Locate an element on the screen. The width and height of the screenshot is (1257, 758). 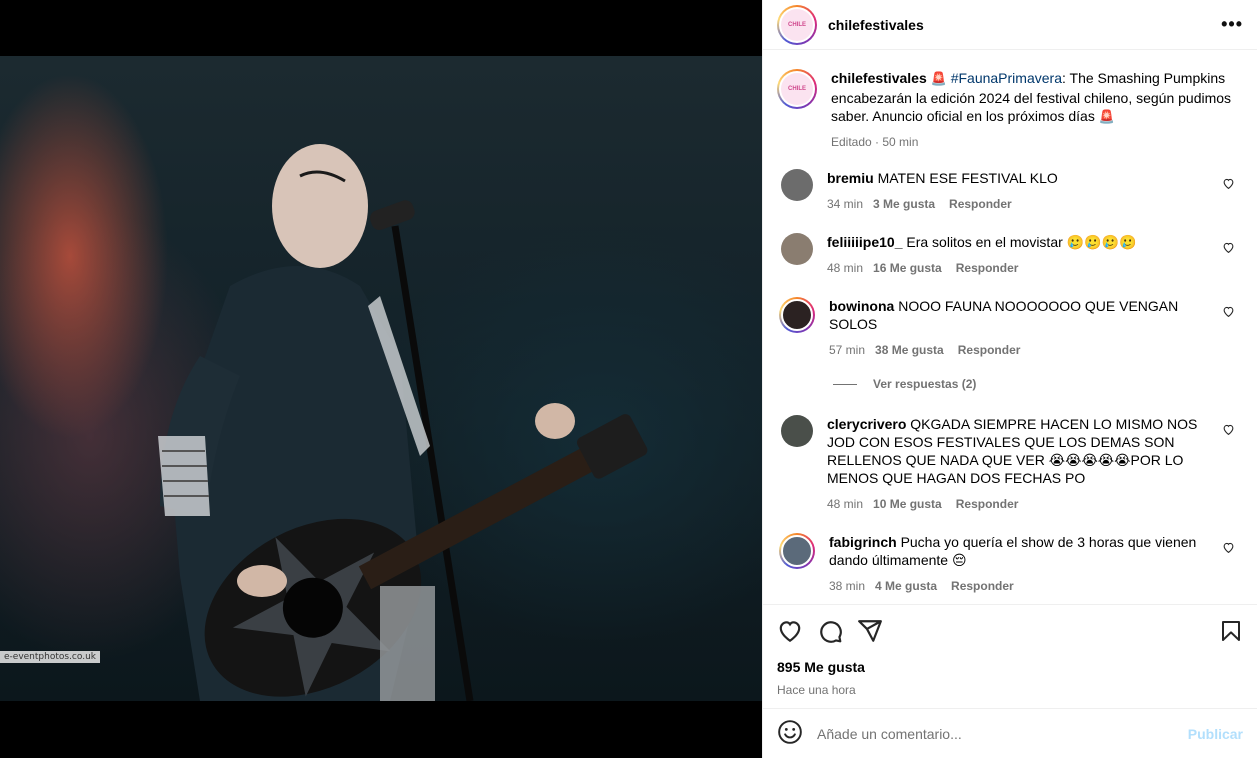
comment-icon is located at coordinates (830, 631).